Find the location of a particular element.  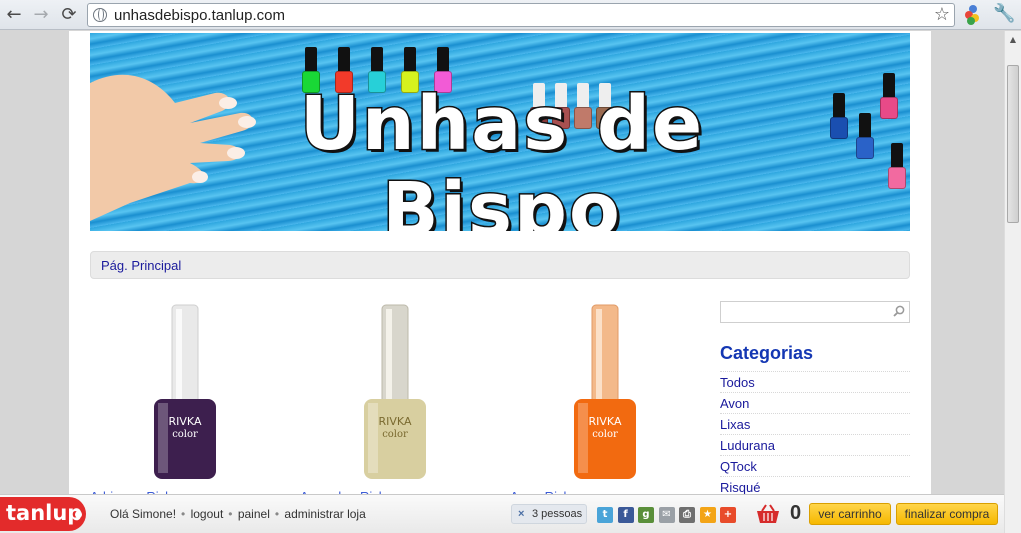

categories-list: Todos Avon Lixas Ludurana QTock Risqué is located at coordinates (815, 434).